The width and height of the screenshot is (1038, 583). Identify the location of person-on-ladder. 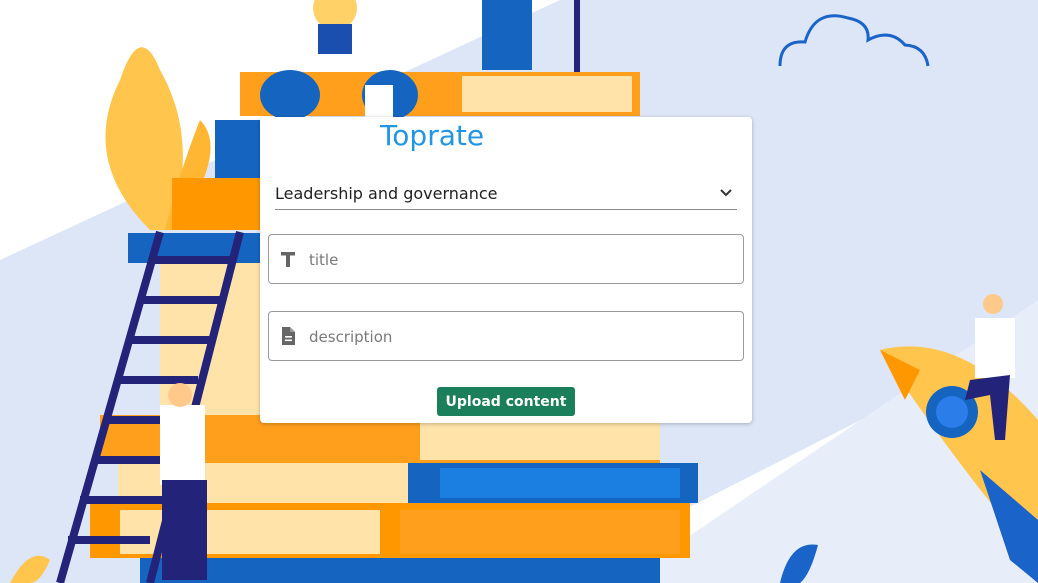
(183, 481).